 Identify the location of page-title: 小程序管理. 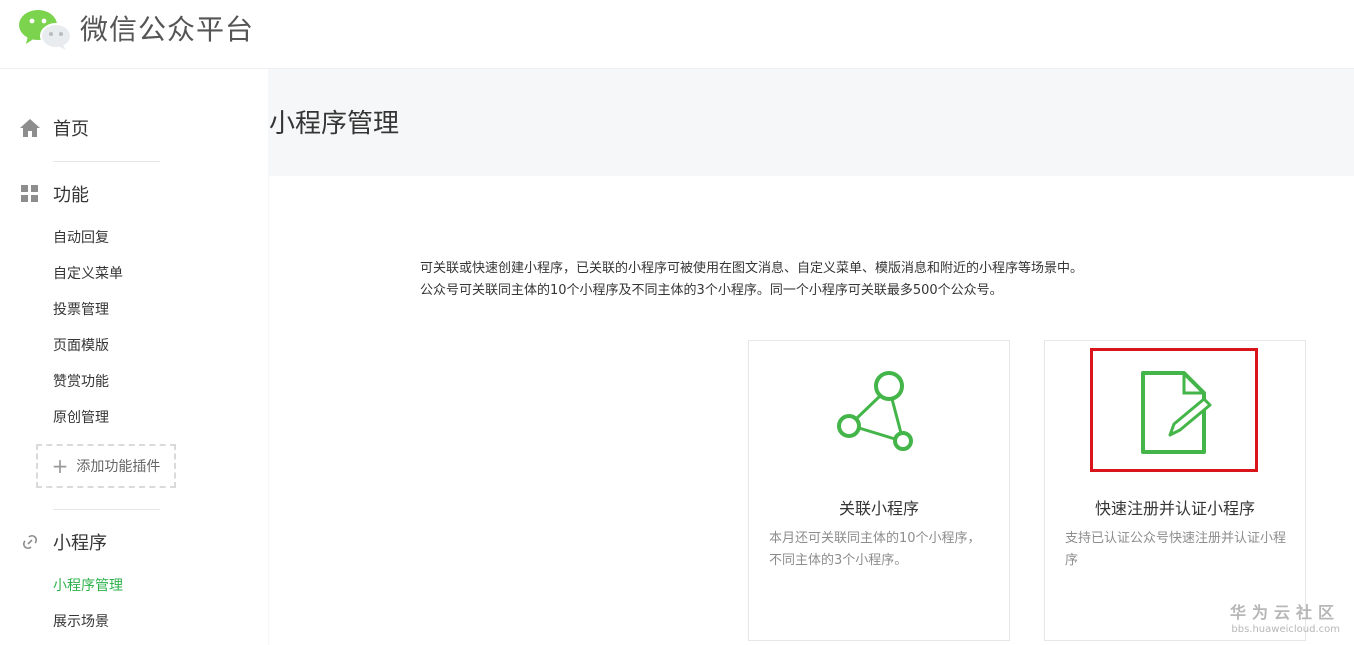
(334, 124).